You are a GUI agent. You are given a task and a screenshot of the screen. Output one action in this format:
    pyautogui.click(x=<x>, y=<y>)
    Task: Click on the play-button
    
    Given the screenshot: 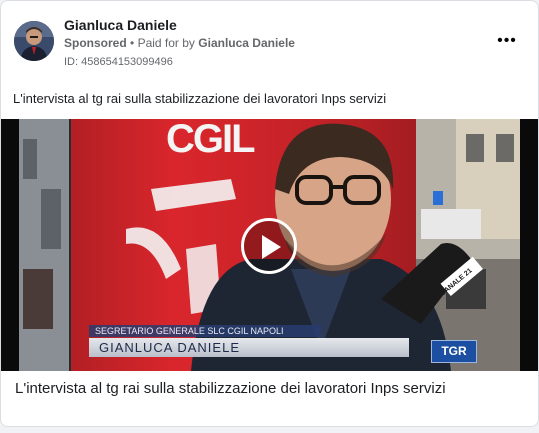 What is the action you would take?
    pyautogui.click(x=269, y=246)
    